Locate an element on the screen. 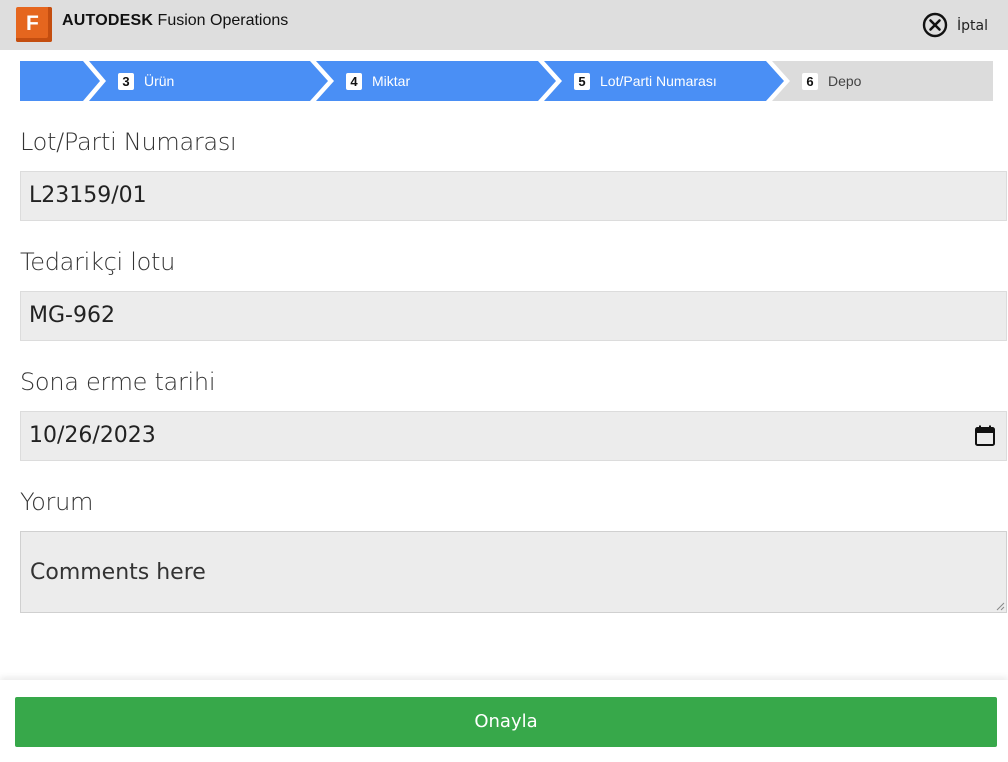 The image size is (1008, 762). cancel-button: İptal is located at coordinates (955, 25).